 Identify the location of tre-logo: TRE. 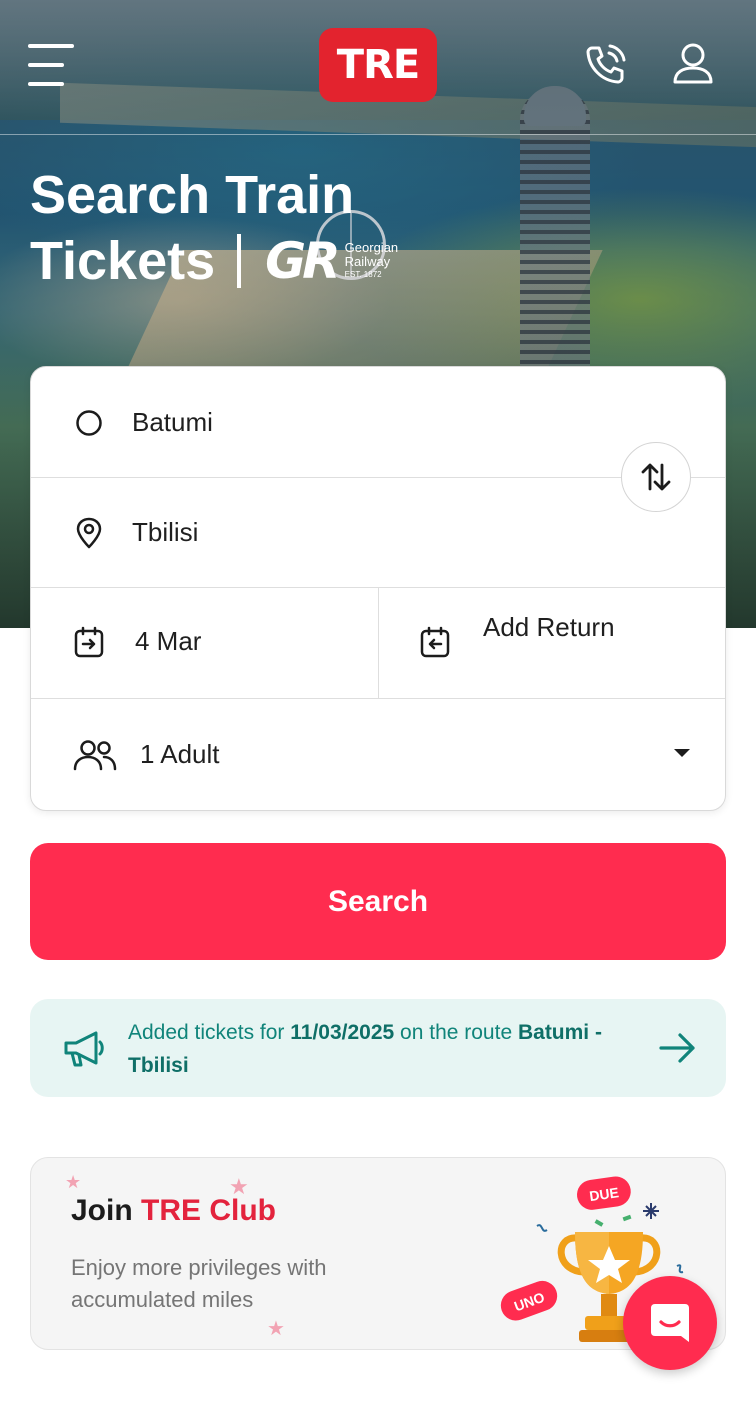
(378, 65).